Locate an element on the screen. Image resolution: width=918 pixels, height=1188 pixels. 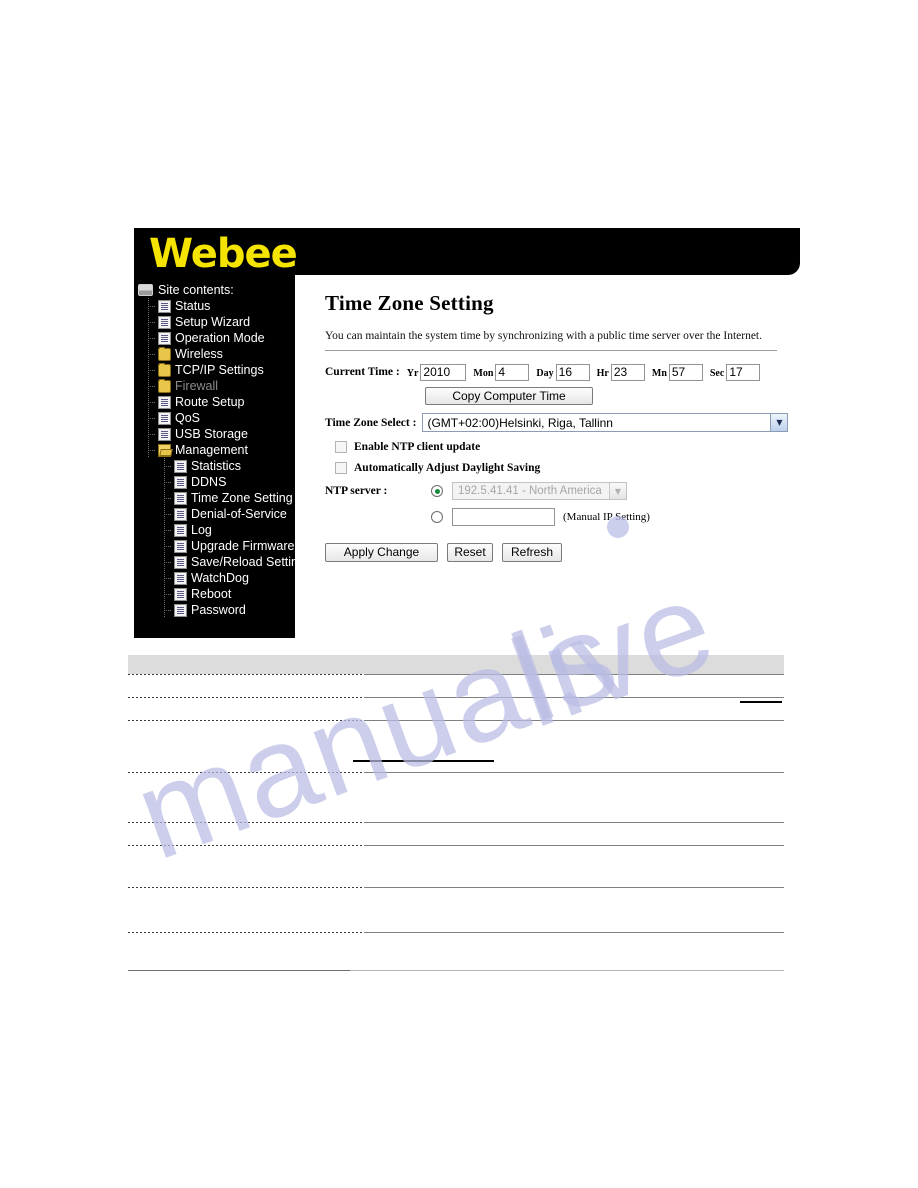
current-time-row: Current Time : Yr Mon Day Hr Mn Sec is located at coordinates (561, 372).